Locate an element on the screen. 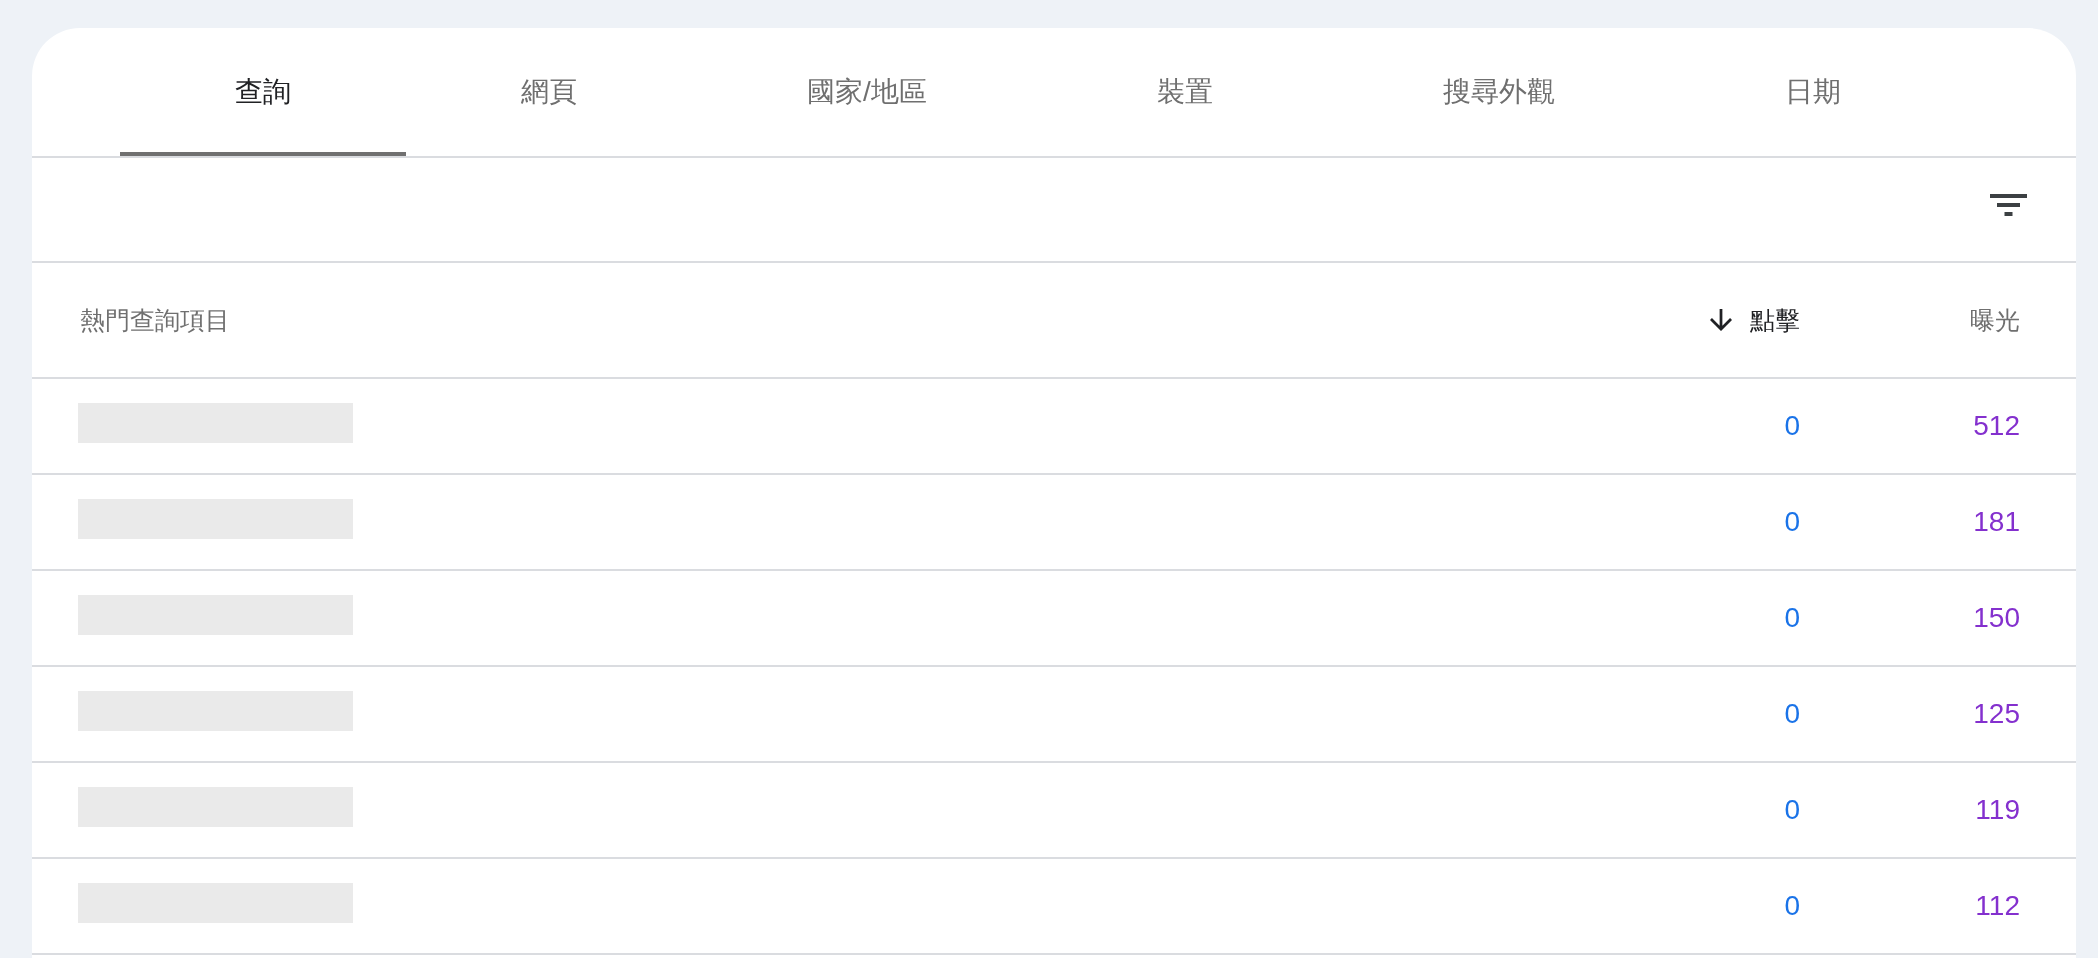 The width and height of the screenshot is (2098, 958). impressions-value: 512 is located at coordinates (1996, 426).